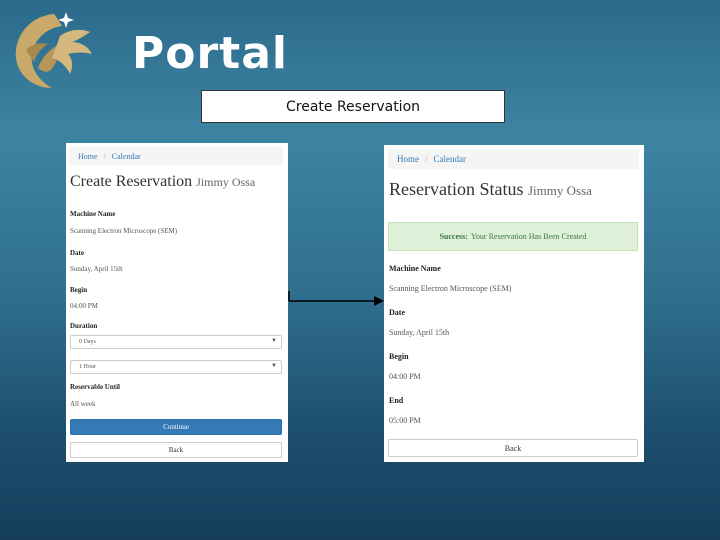  I want to click on continue-button-label: Continue, so click(176, 427).